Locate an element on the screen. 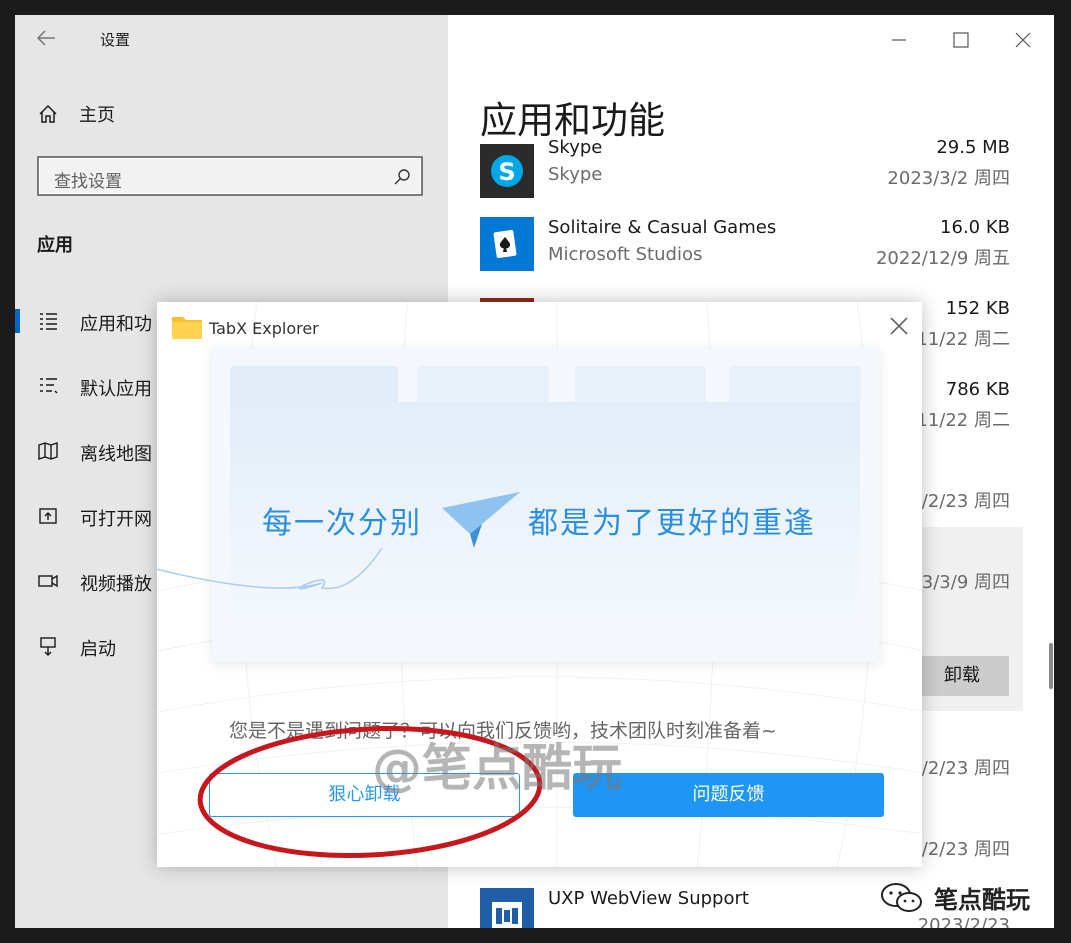  default-apps-icon is located at coordinates (49, 386).